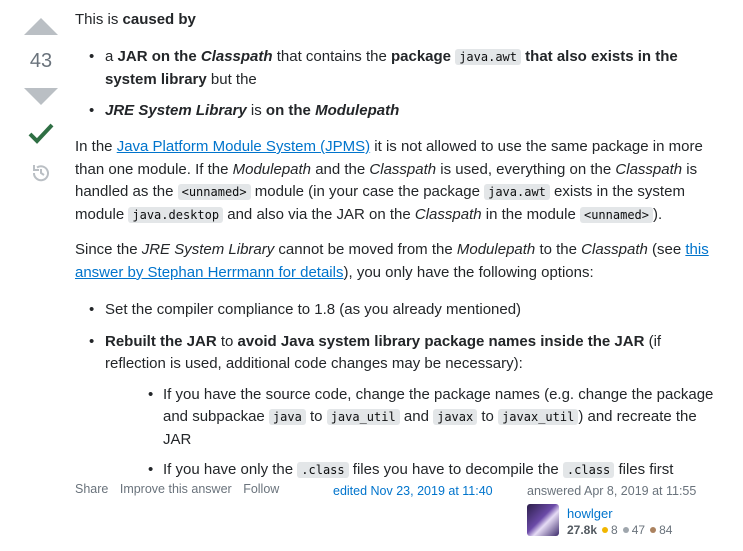  What do you see at coordinates (612, 491) in the screenshot?
I see `answered-timestamp: answered Apr 8, 2019 at 11:55` at bounding box center [612, 491].